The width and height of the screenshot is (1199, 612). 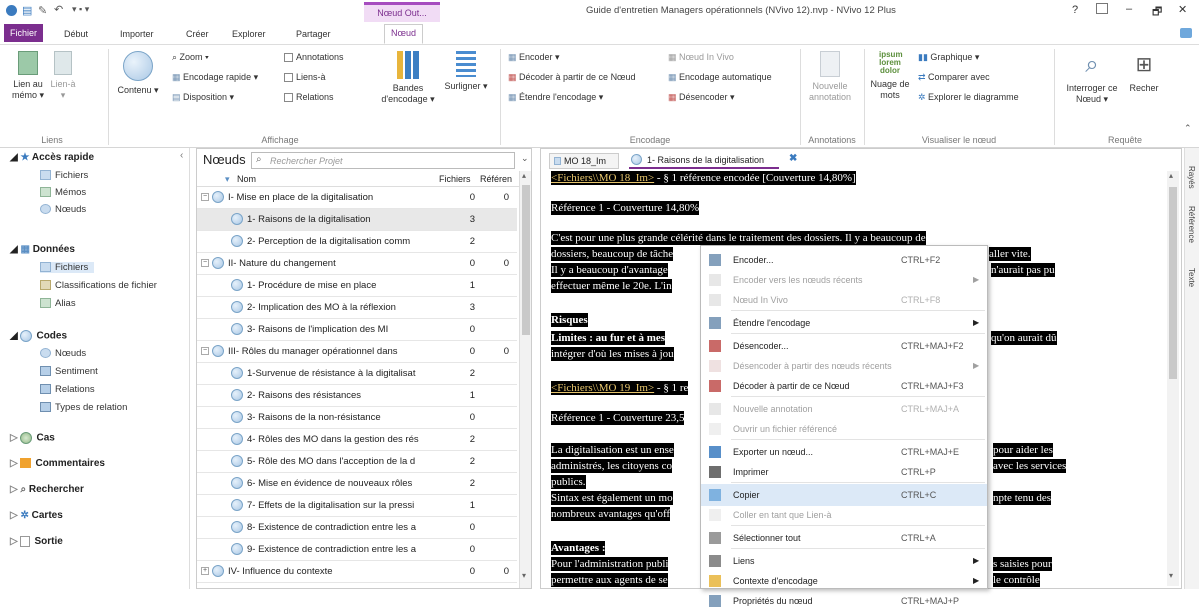 What do you see at coordinates (844, 452) in the screenshot?
I see `menu-item: Exporter un nœud... CTRL+MAJ+E` at bounding box center [844, 452].